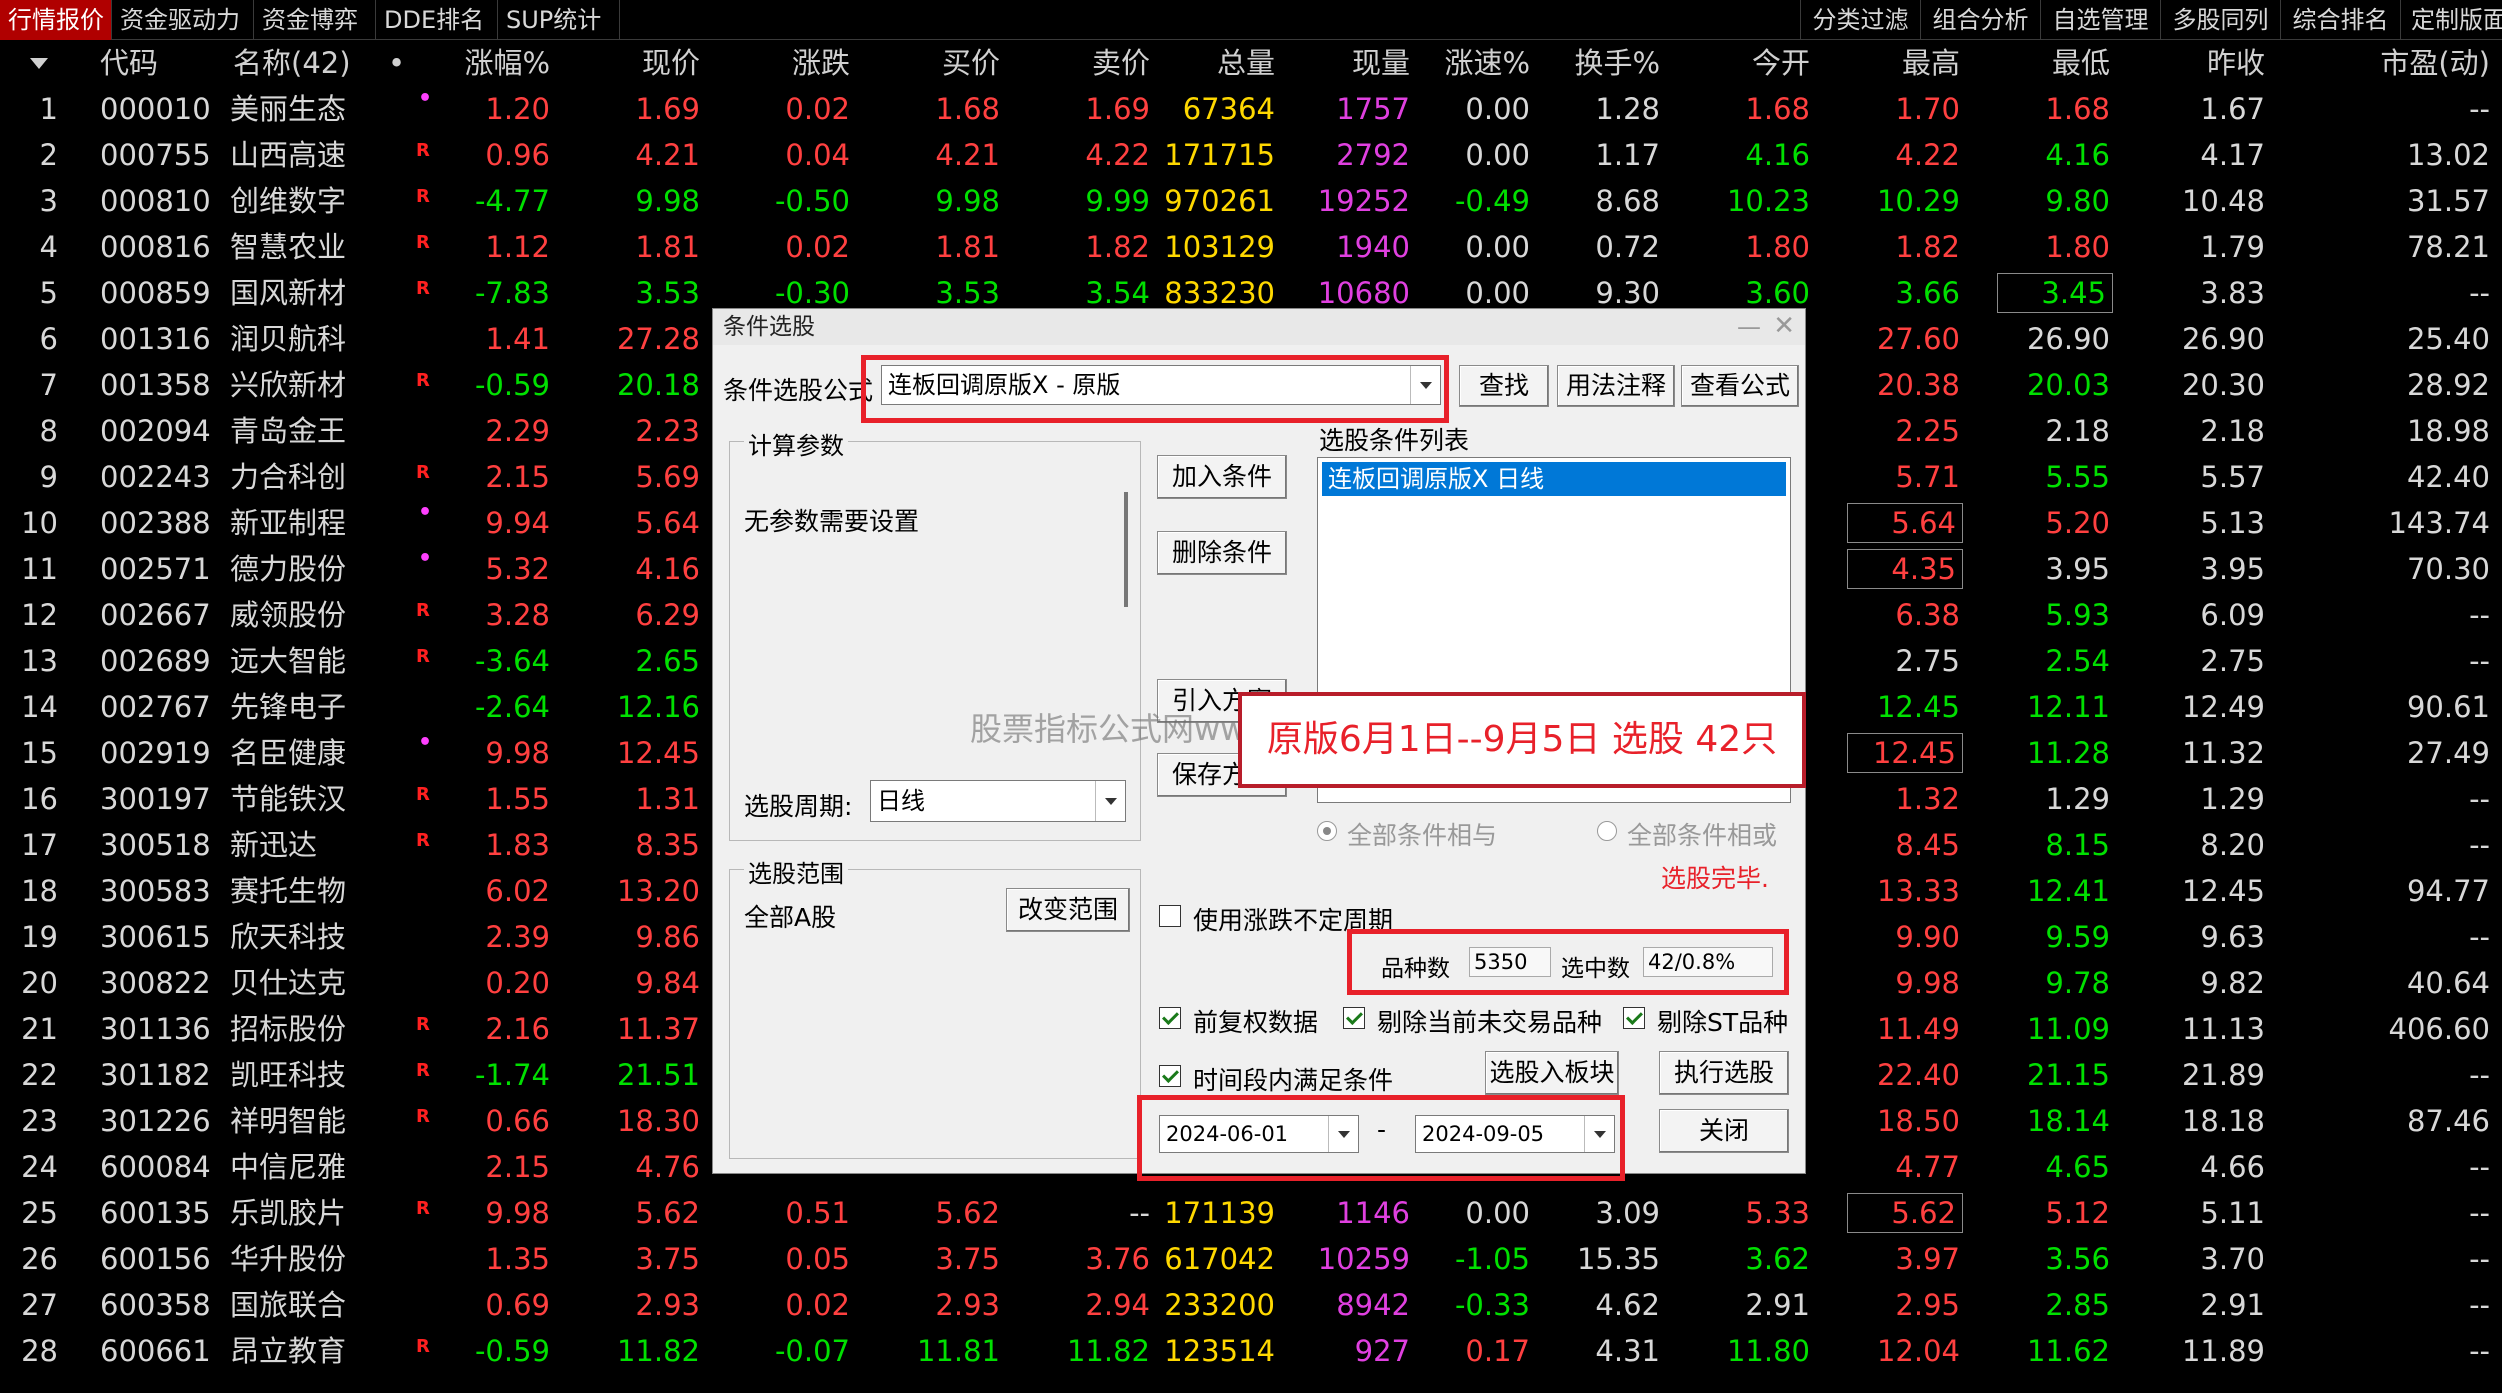 The image size is (2502, 1393). I want to click on cur-volume: 1940, so click(1373, 247).